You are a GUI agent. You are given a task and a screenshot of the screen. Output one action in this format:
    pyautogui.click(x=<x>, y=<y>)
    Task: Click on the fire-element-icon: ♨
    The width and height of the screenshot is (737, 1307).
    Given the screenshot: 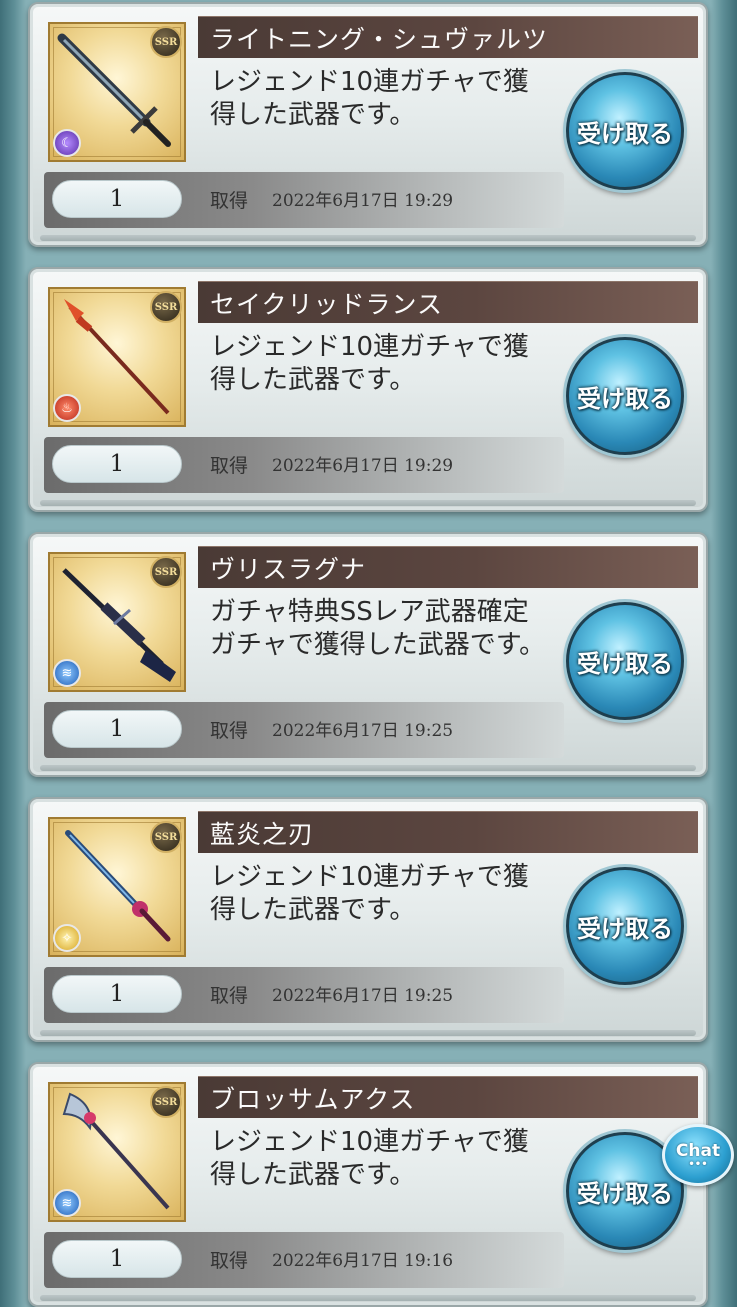 What is the action you would take?
    pyautogui.click(x=67, y=408)
    